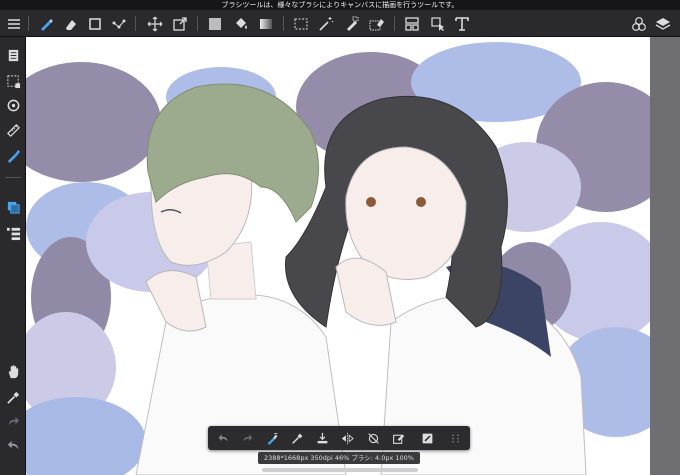 The height and width of the screenshot is (475, 680). I want to click on layer-color-icon, so click(13, 207).